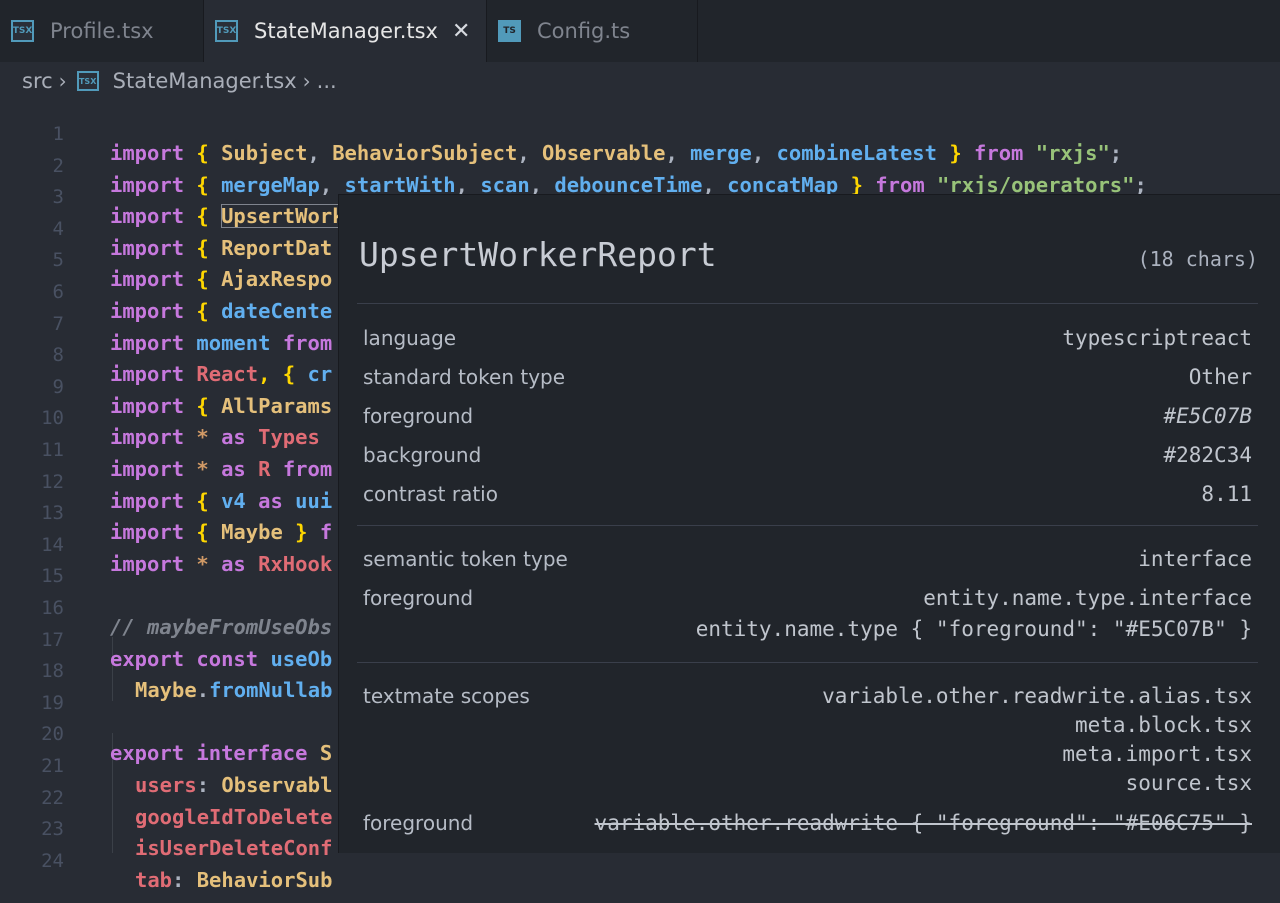 The height and width of the screenshot is (903, 1280). What do you see at coordinates (538, 254) in the screenshot?
I see `hover-title: UpsertWorkerReport` at bounding box center [538, 254].